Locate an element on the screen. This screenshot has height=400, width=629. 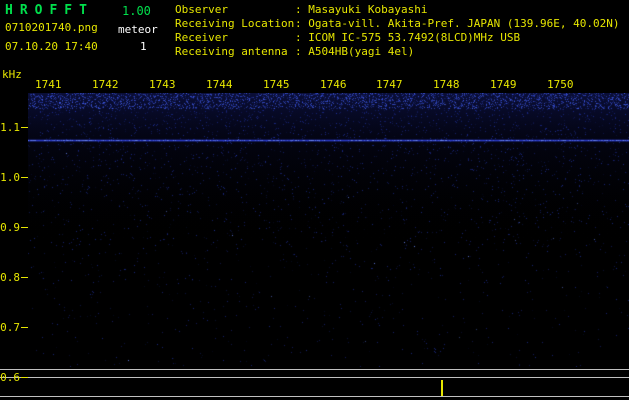
info-value: : ICOM IC-575 53.7492(8LCD)MHz USB is located at coordinates (408, 37).